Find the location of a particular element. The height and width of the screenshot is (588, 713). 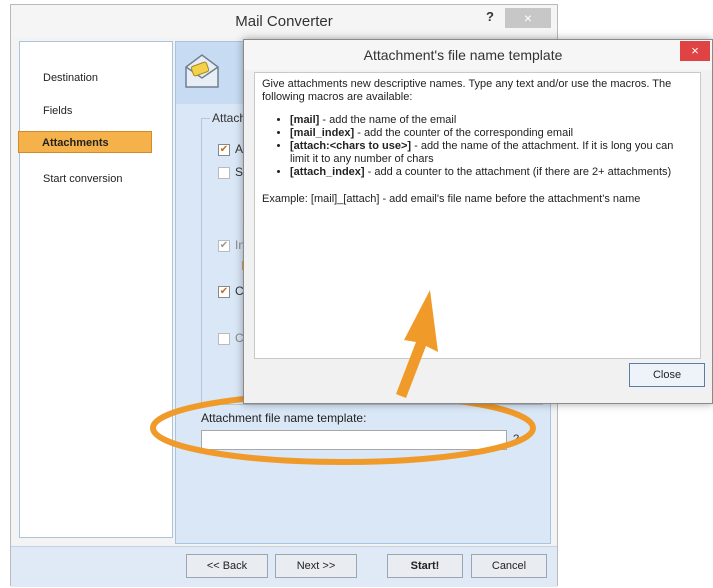

annotation-arrow is located at coordinates (417, 344).